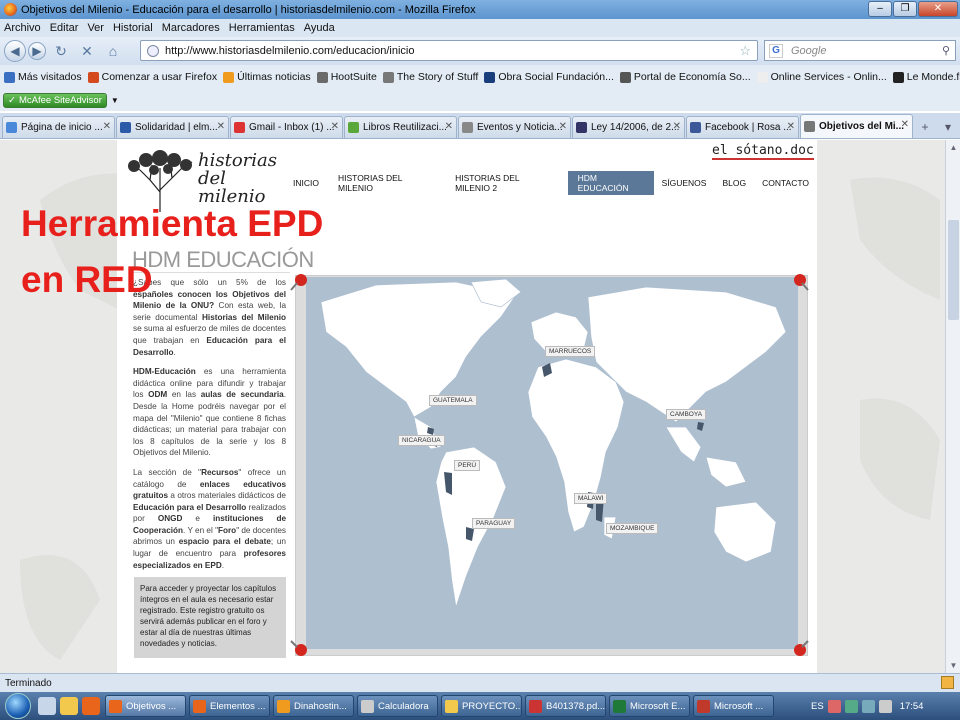 This screenshot has width=960, height=720. I want to click on back-button: ◀, so click(15, 51).